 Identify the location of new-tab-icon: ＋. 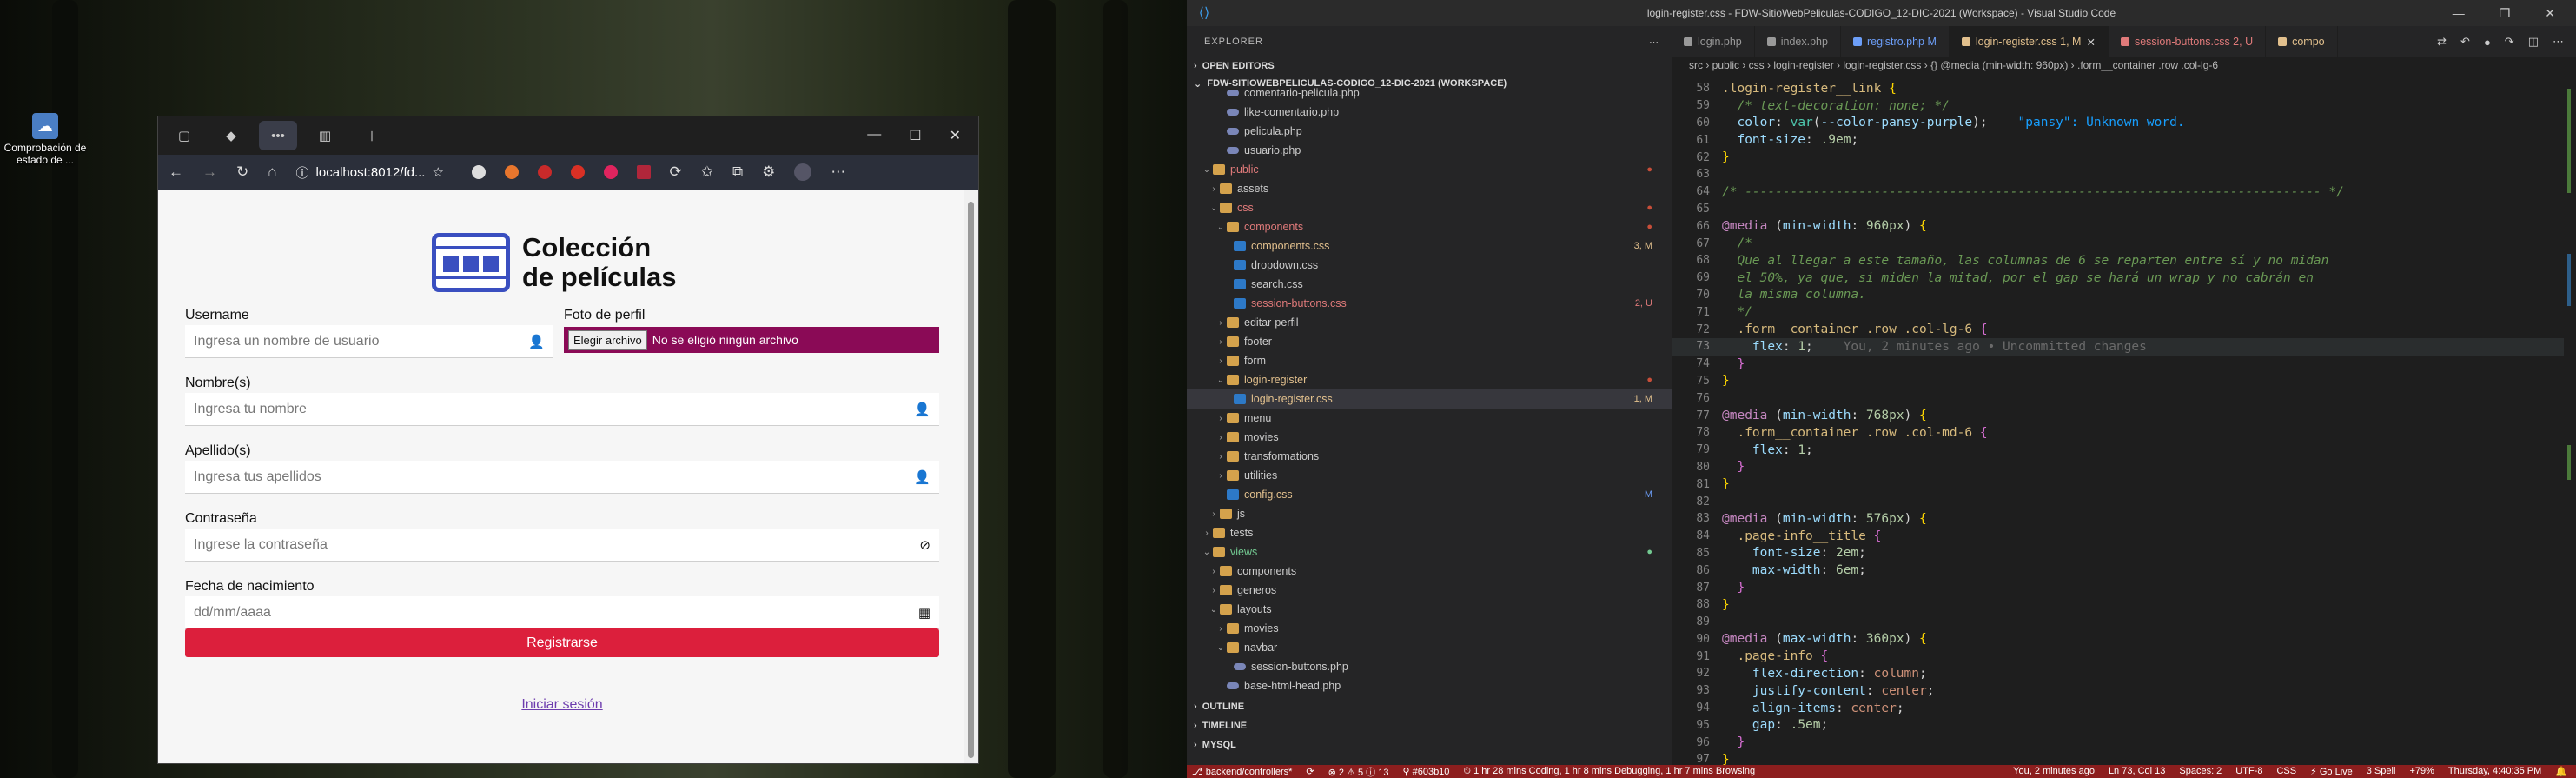
(372, 135).